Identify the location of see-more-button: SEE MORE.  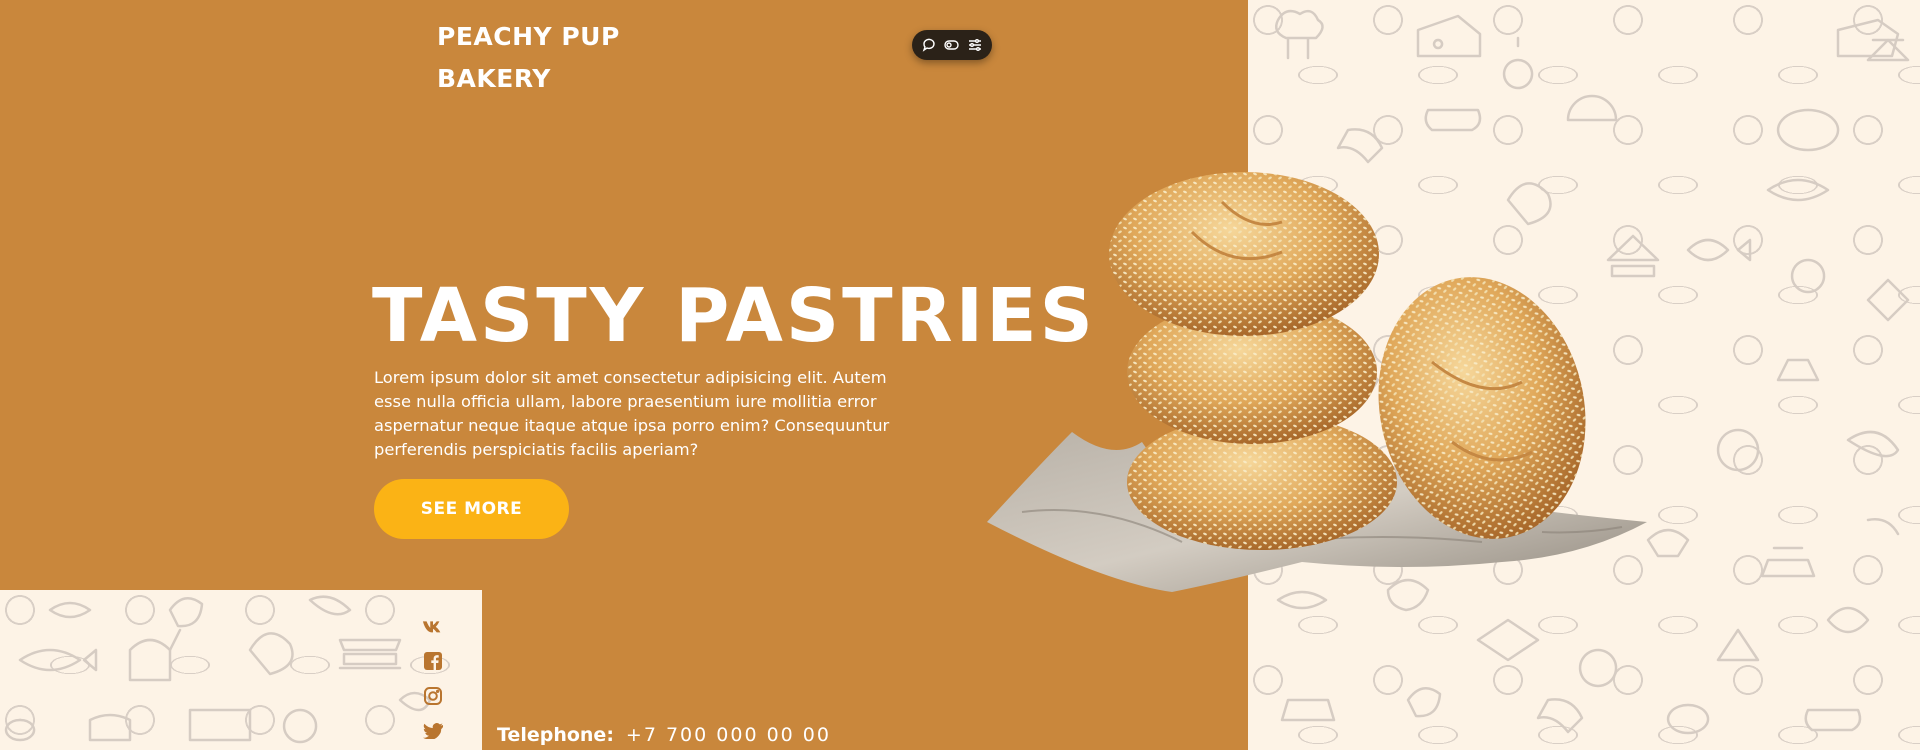
(471, 509).